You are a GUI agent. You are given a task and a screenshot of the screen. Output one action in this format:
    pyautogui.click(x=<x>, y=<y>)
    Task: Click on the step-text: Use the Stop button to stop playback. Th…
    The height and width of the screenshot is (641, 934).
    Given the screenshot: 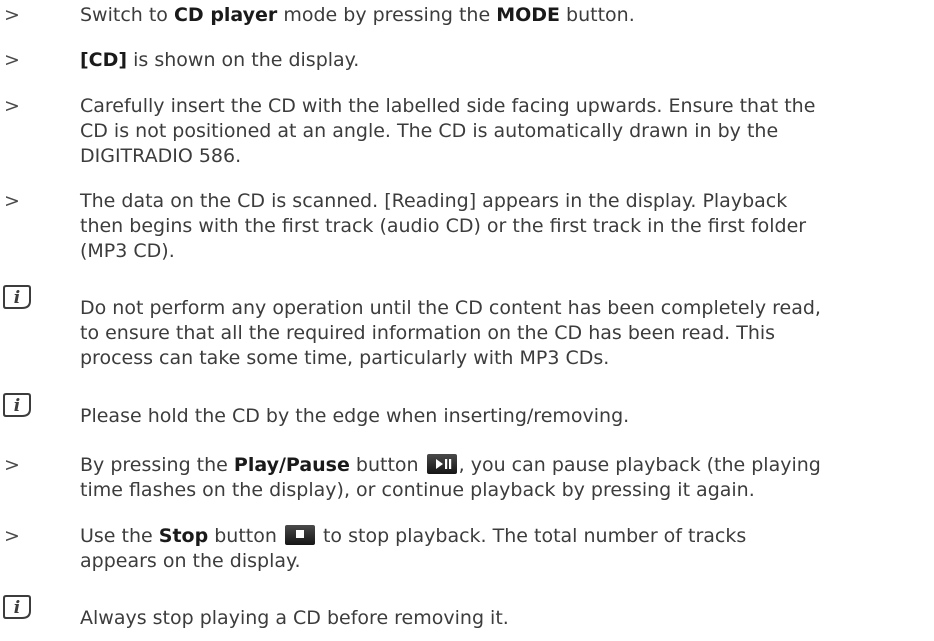 What is the action you would take?
    pyautogui.click(x=413, y=548)
    